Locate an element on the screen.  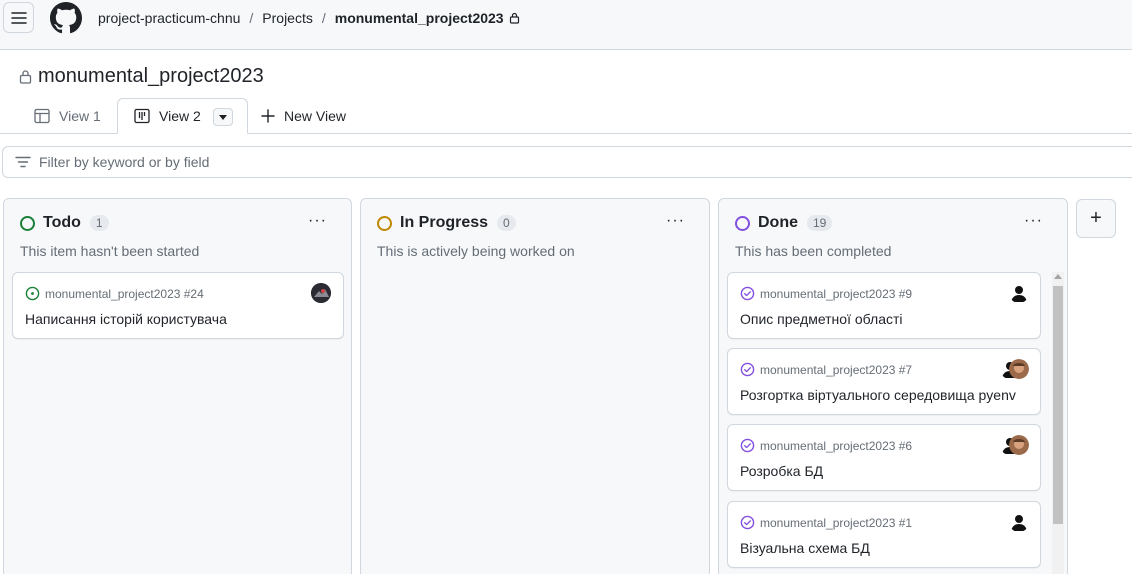
project-header: monumental_project2023 is located at coordinates (141, 76).